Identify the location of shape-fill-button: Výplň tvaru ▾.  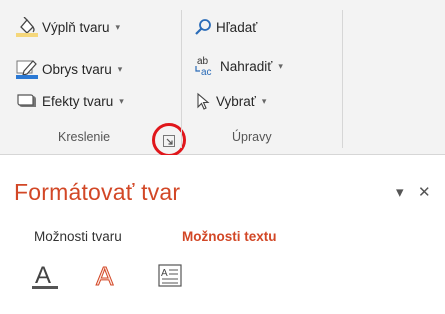
(68, 27).